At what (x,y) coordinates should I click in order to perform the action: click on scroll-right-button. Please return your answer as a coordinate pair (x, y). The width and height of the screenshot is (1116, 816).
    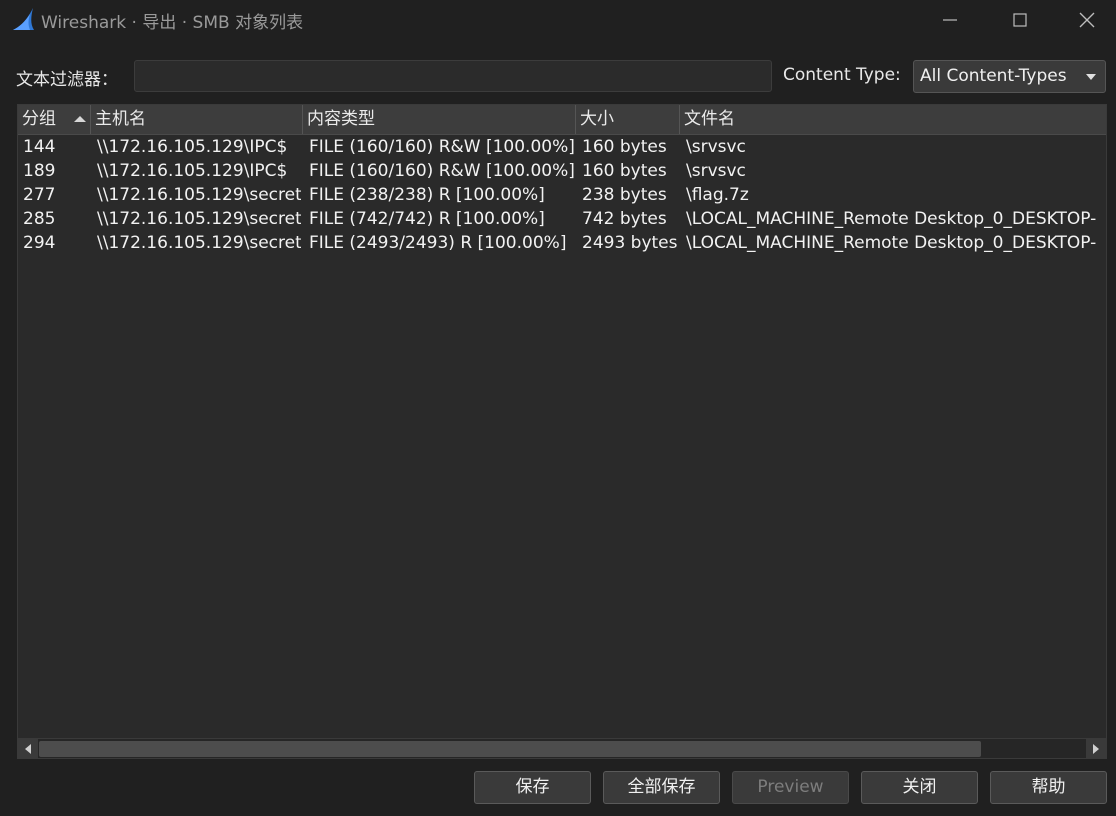
    Looking at the image, I should click on (1096, 748).